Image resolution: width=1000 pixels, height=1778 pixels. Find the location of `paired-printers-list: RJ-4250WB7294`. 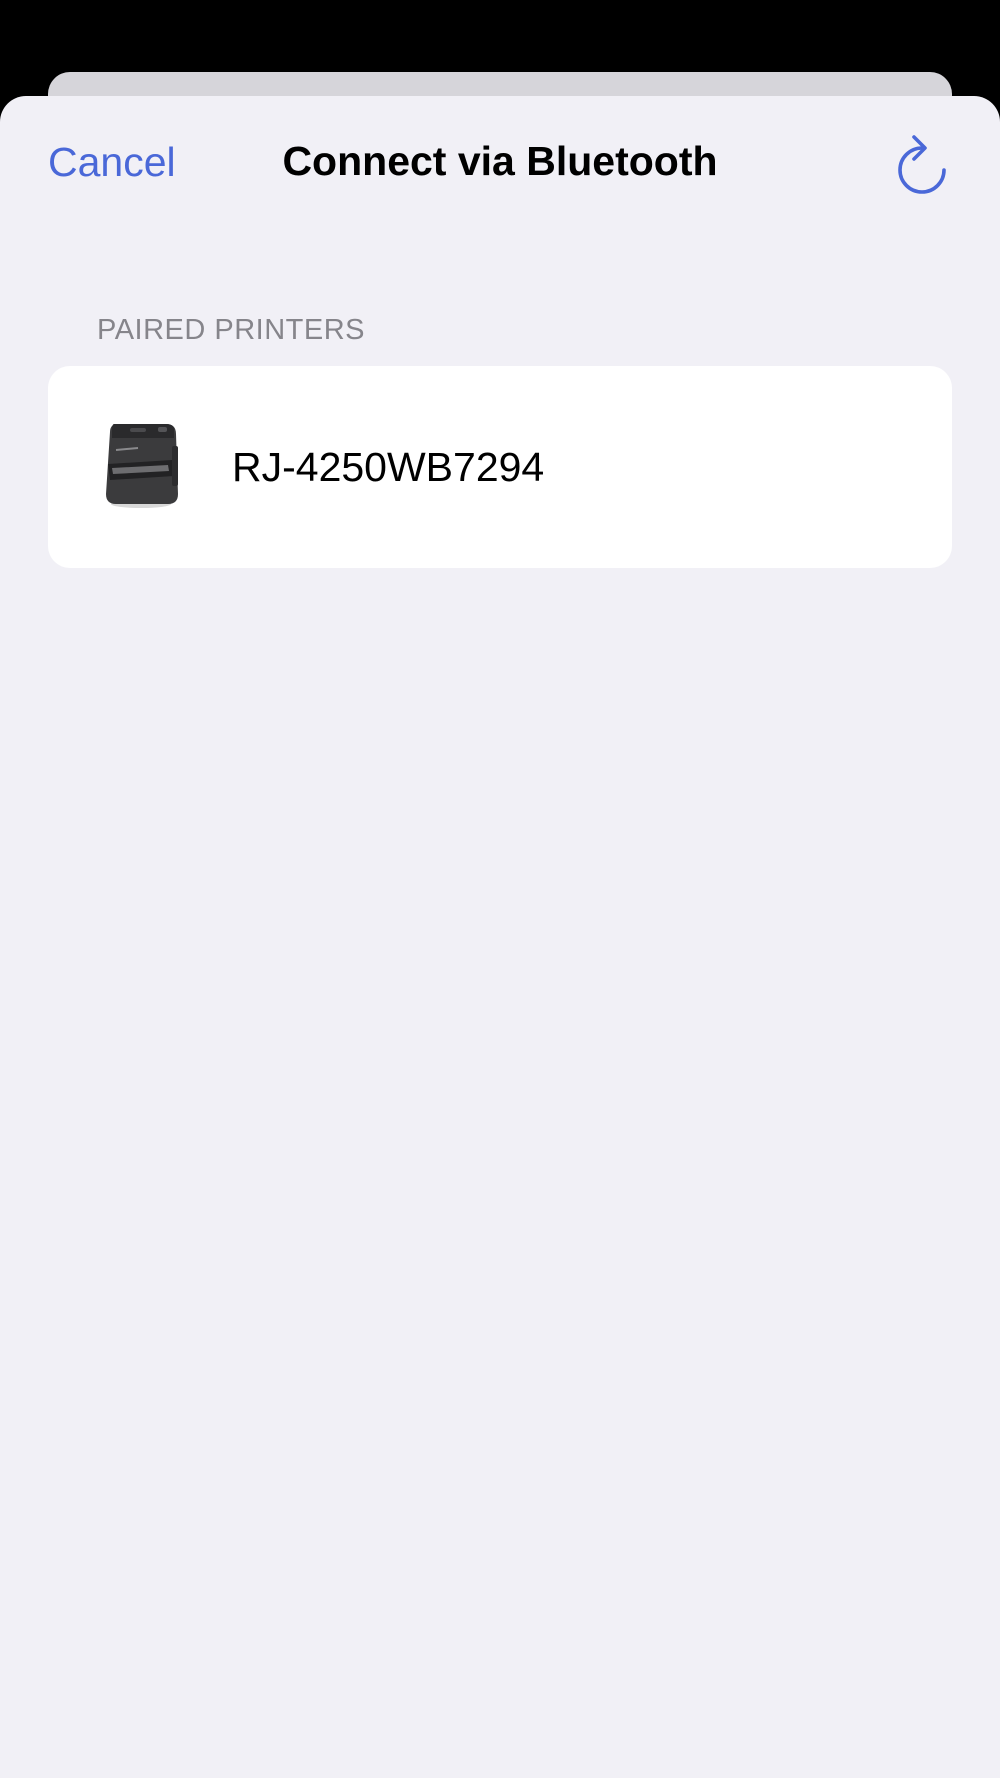

paired-printers-list: RJ-4250WB7294 is located at coordinates (500, 467).